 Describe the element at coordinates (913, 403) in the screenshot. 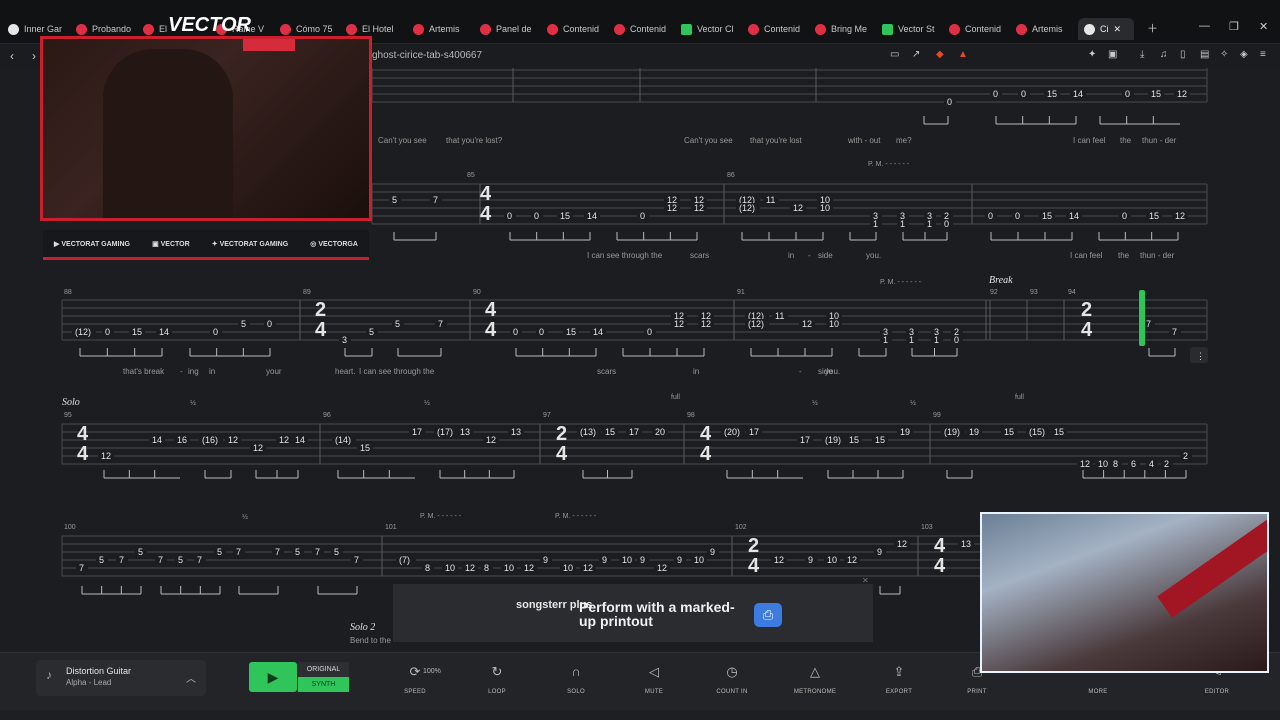

I see `bend-half-label: ½` at that location.